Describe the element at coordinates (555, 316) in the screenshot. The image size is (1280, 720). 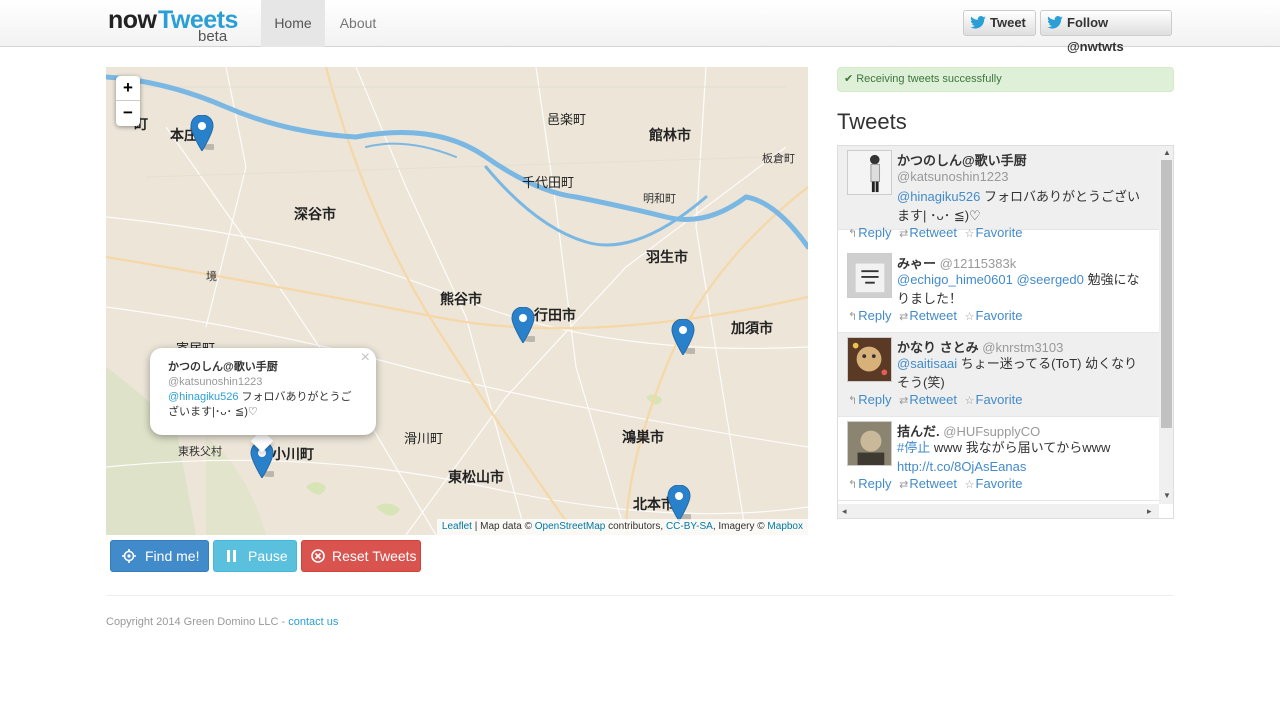
I see `map-label-gyoda: 行田市` at that location.